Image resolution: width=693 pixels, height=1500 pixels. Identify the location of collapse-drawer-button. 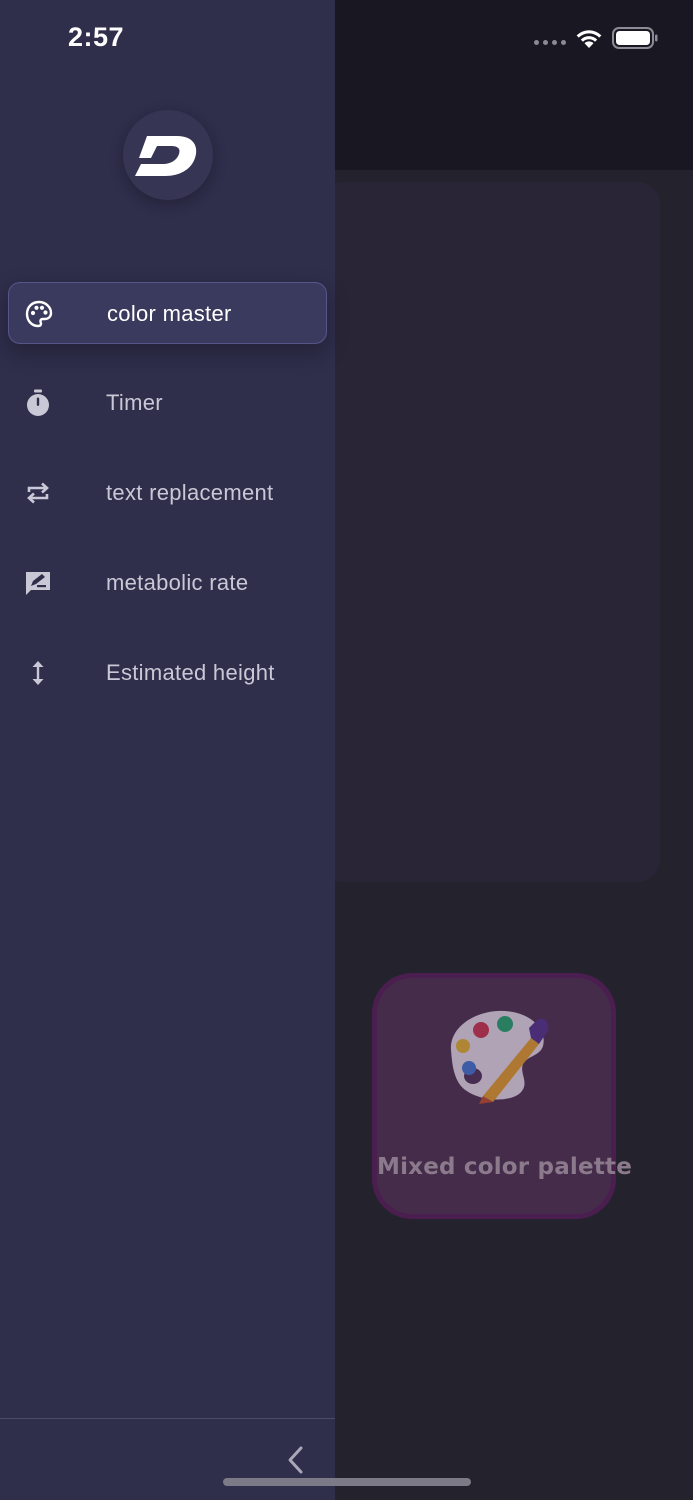
(295, 1460).